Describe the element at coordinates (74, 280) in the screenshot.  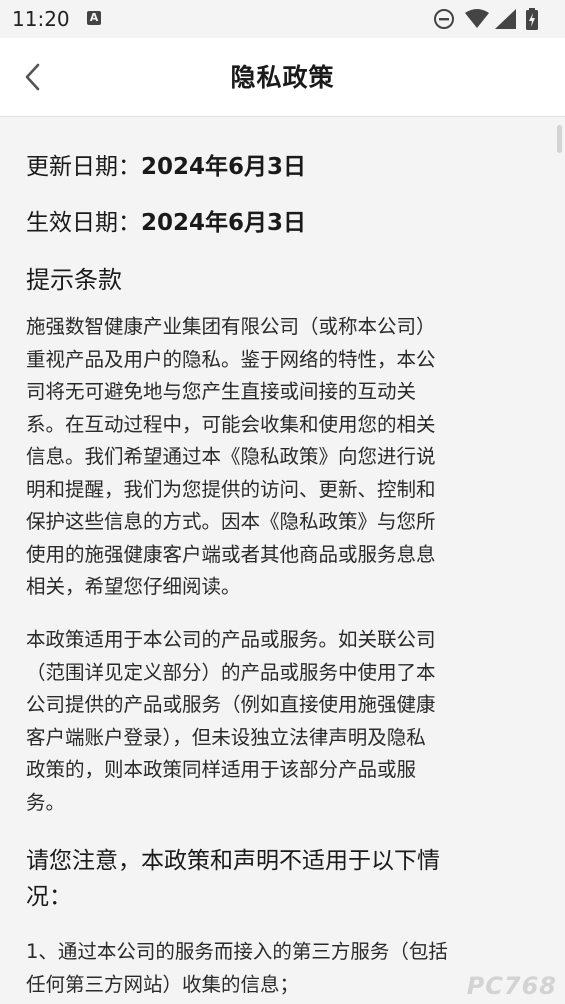
I see `section-title: 提示条款` at that location.